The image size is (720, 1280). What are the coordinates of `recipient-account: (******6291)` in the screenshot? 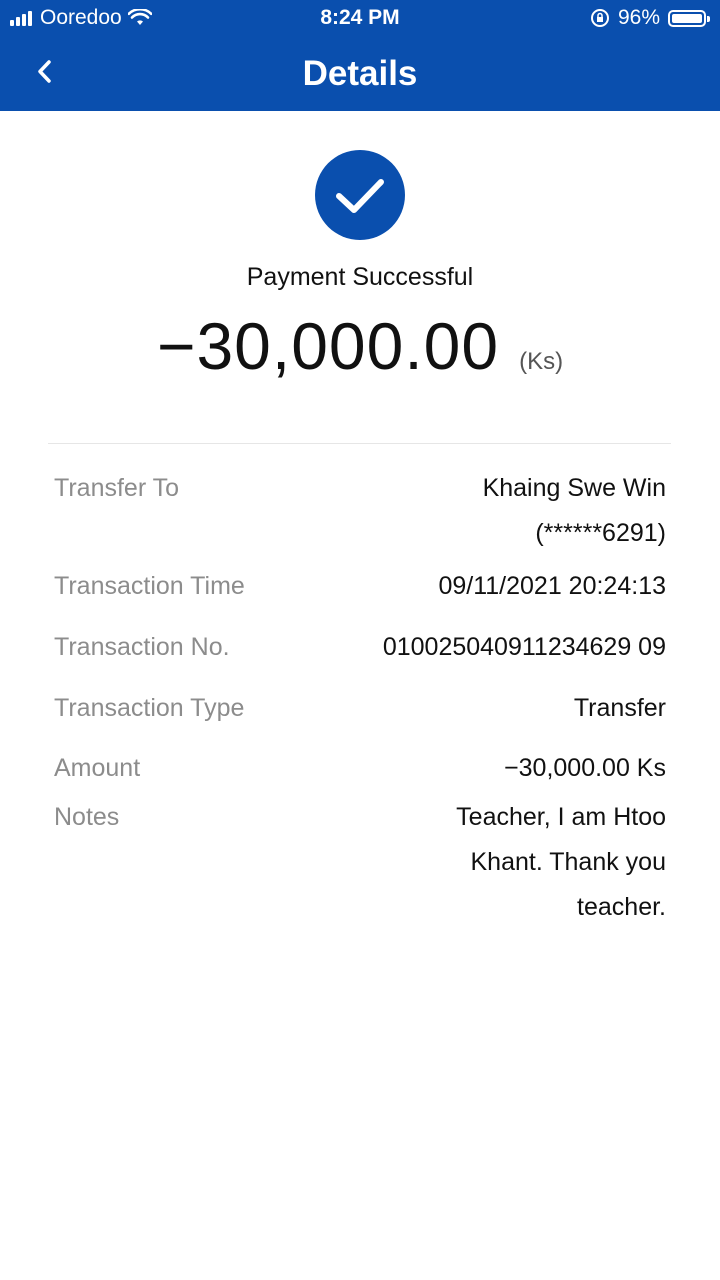 It's located at (600, 533).